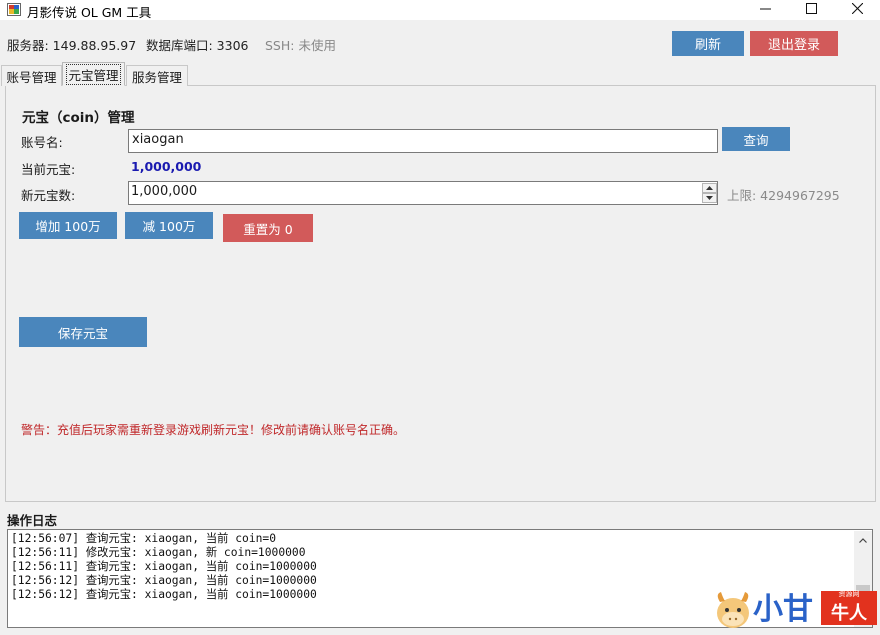 The height and width of the screenshot is (635, 880). I want to click on close-button, so click(857, 10).